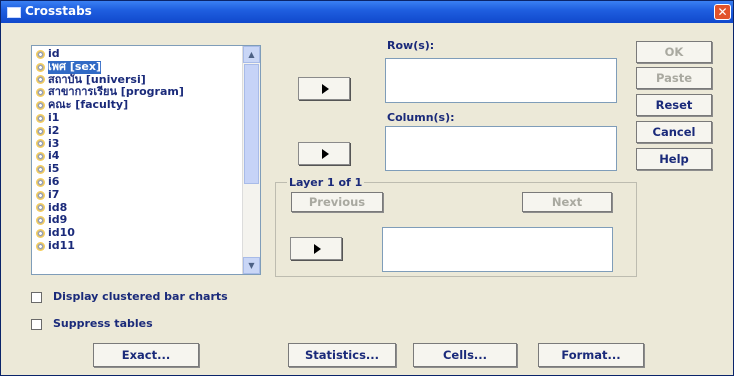 The image size is (734, 376). I want to click on move-to-columns-button, so click(324, 153).